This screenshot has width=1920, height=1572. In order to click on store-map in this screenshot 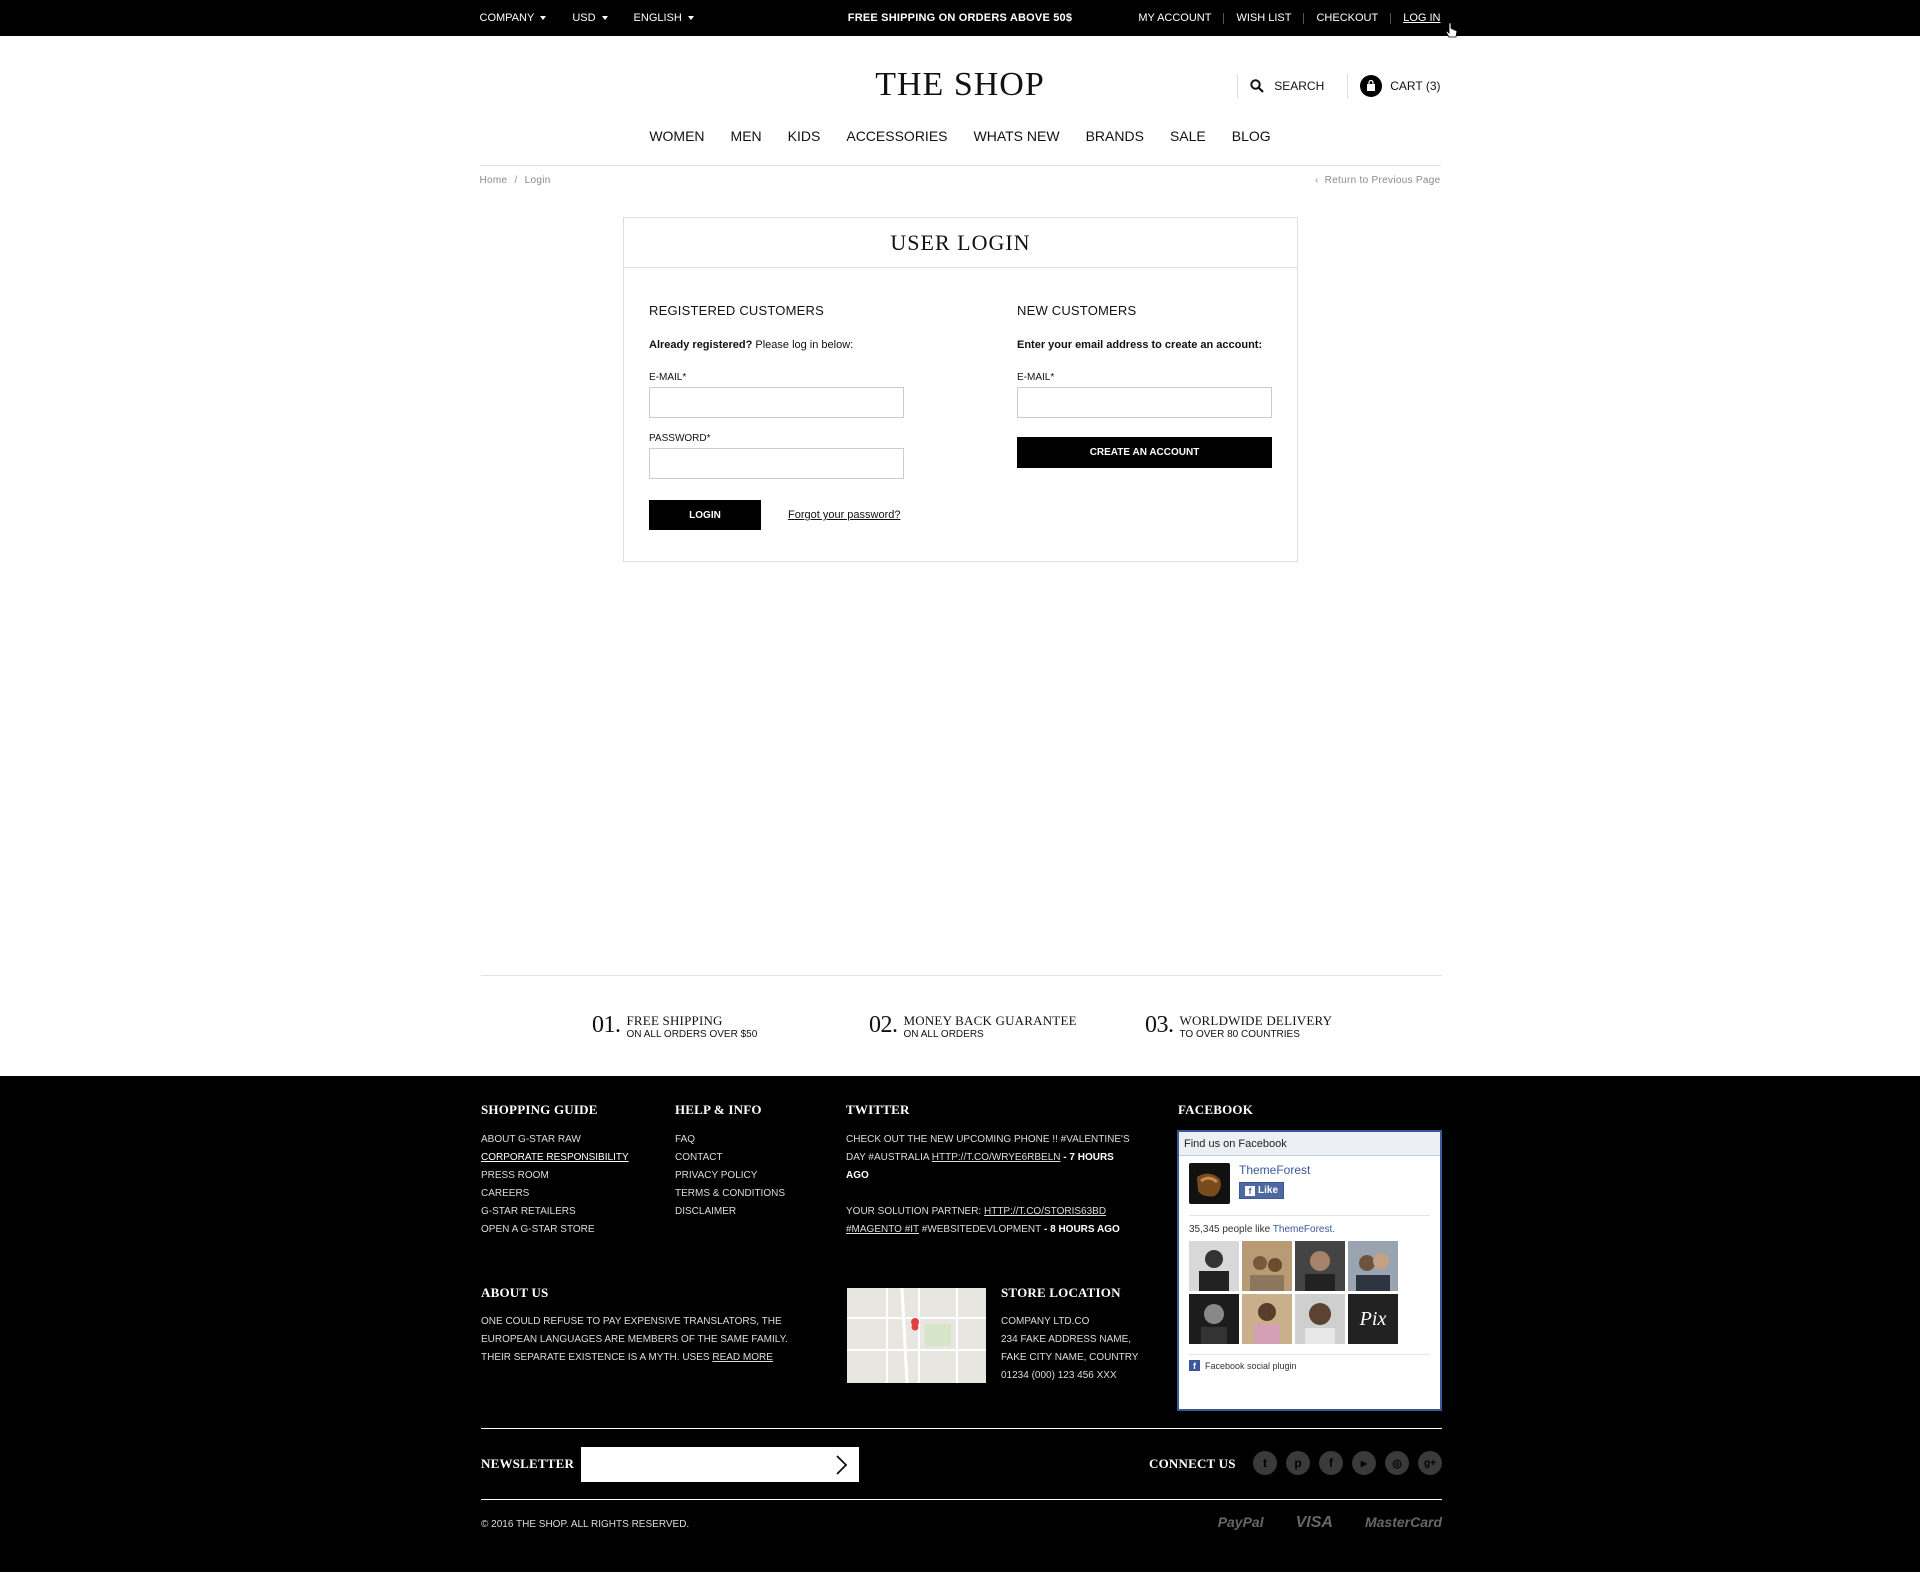, I will do `click(916, 1335)`.